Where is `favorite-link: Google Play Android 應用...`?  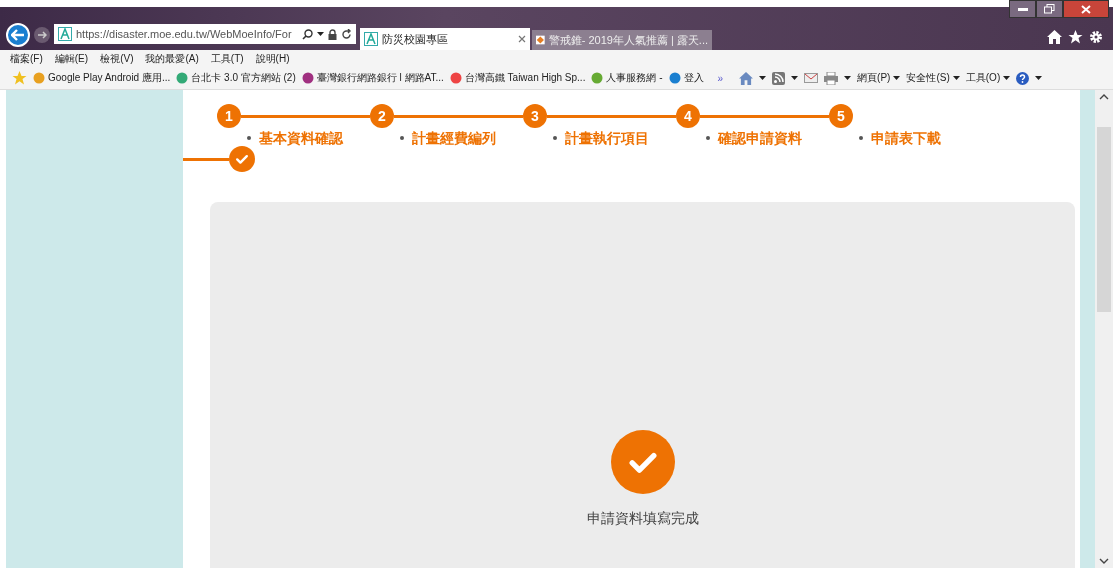
favorite-link: Google Play Android 應用... is located at coordinates (102, 78).